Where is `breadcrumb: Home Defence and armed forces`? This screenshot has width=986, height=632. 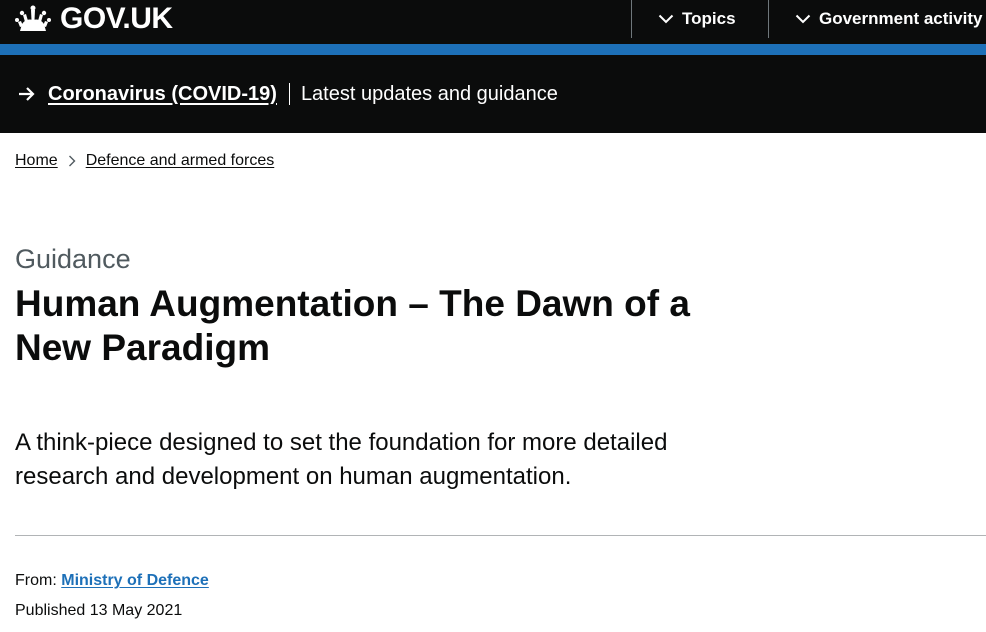 breadcrumb: Home Defence and armed forces is located at coordinates (144, 161).